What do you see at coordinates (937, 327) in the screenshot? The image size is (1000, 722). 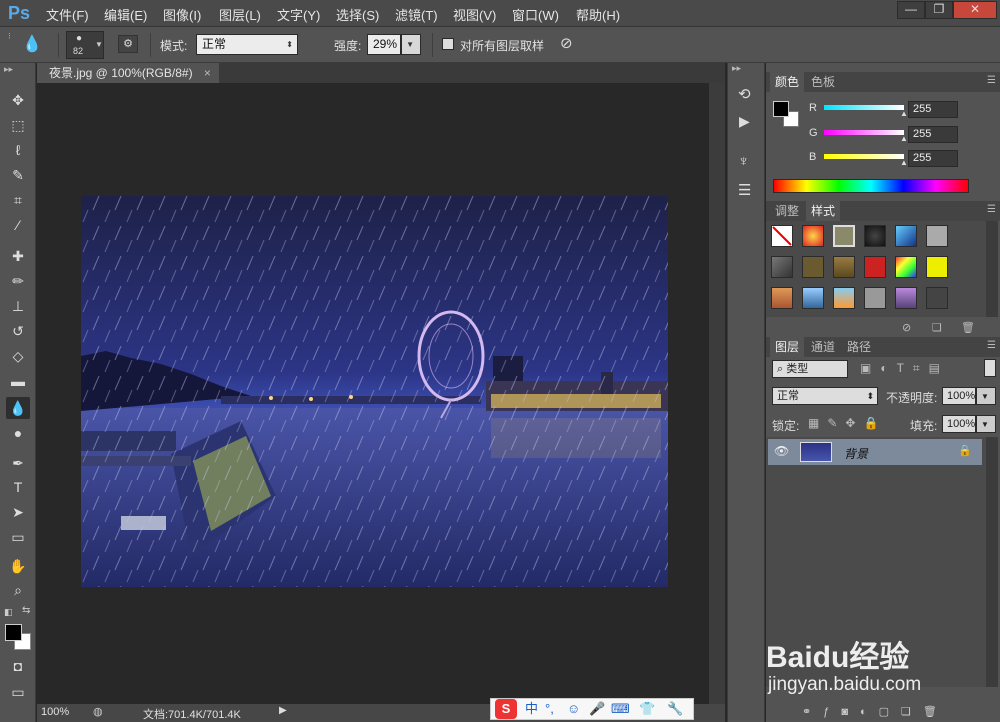 I see `new-style-icon: ❏` at bounding box center [937, 327].